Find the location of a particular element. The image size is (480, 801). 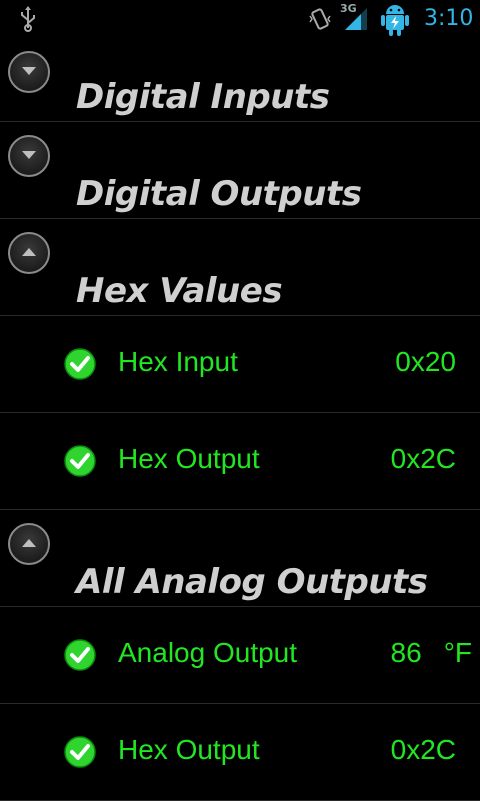

list-item-analog-output: Analog Output 86 °F is located at coordinates (240, 655).